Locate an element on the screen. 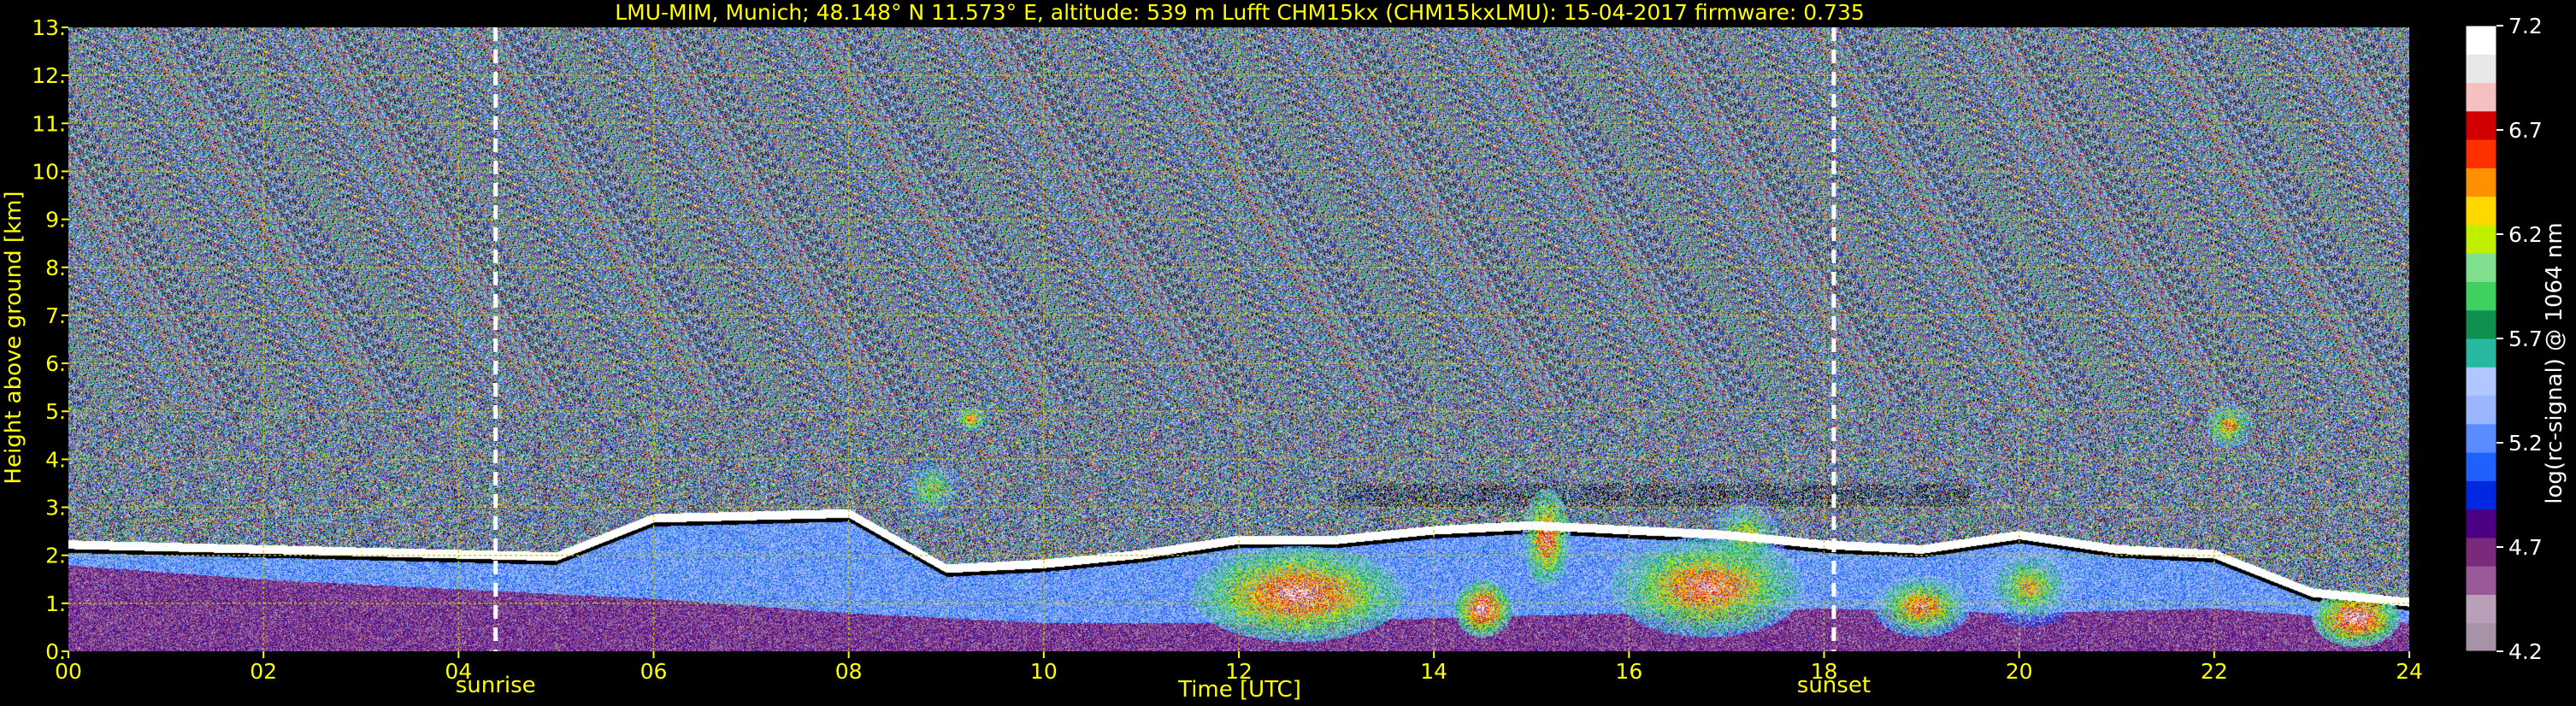 The image size is (2576, 706). colorbar-tick-label: 5.2 is located at coordinates (2525, 443).